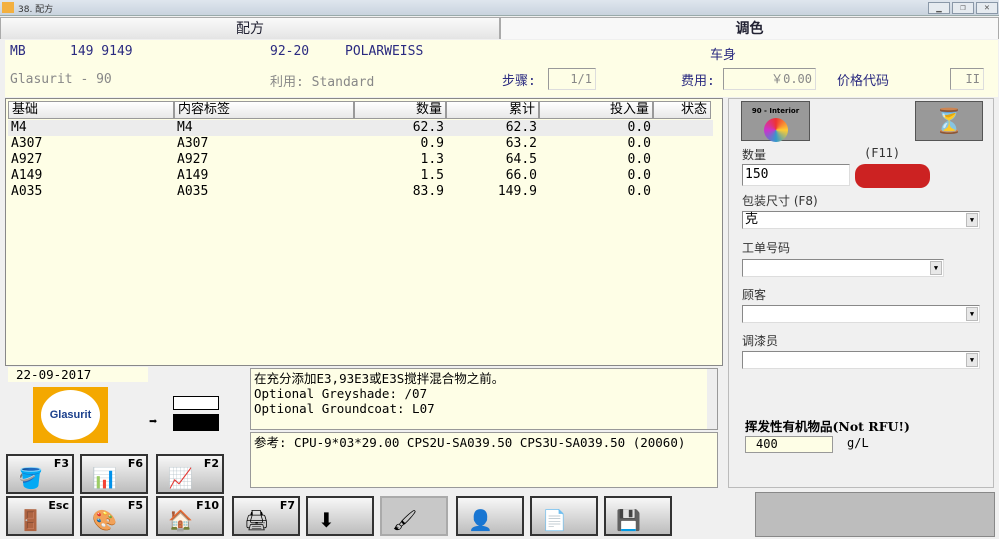 The image size is (999, 539). What do you see at coordinates (180, 478) in the screenshot?
I see `add-chart-icon: 📈` at bounding box center [180, 478].